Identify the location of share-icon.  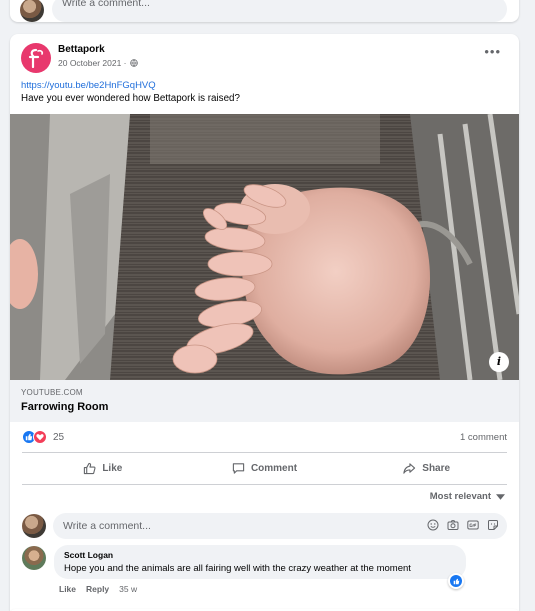
(409, 468).